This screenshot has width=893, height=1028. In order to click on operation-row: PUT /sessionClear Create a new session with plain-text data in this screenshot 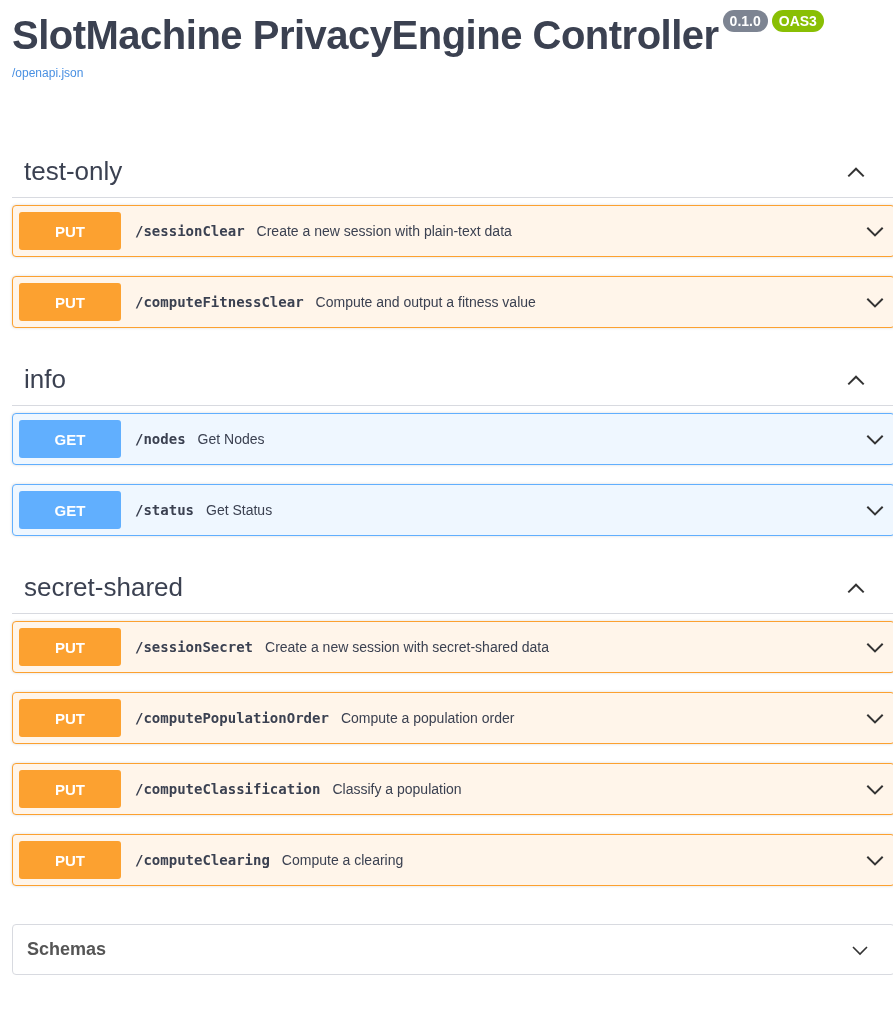, I will do `click(452, 231)`.